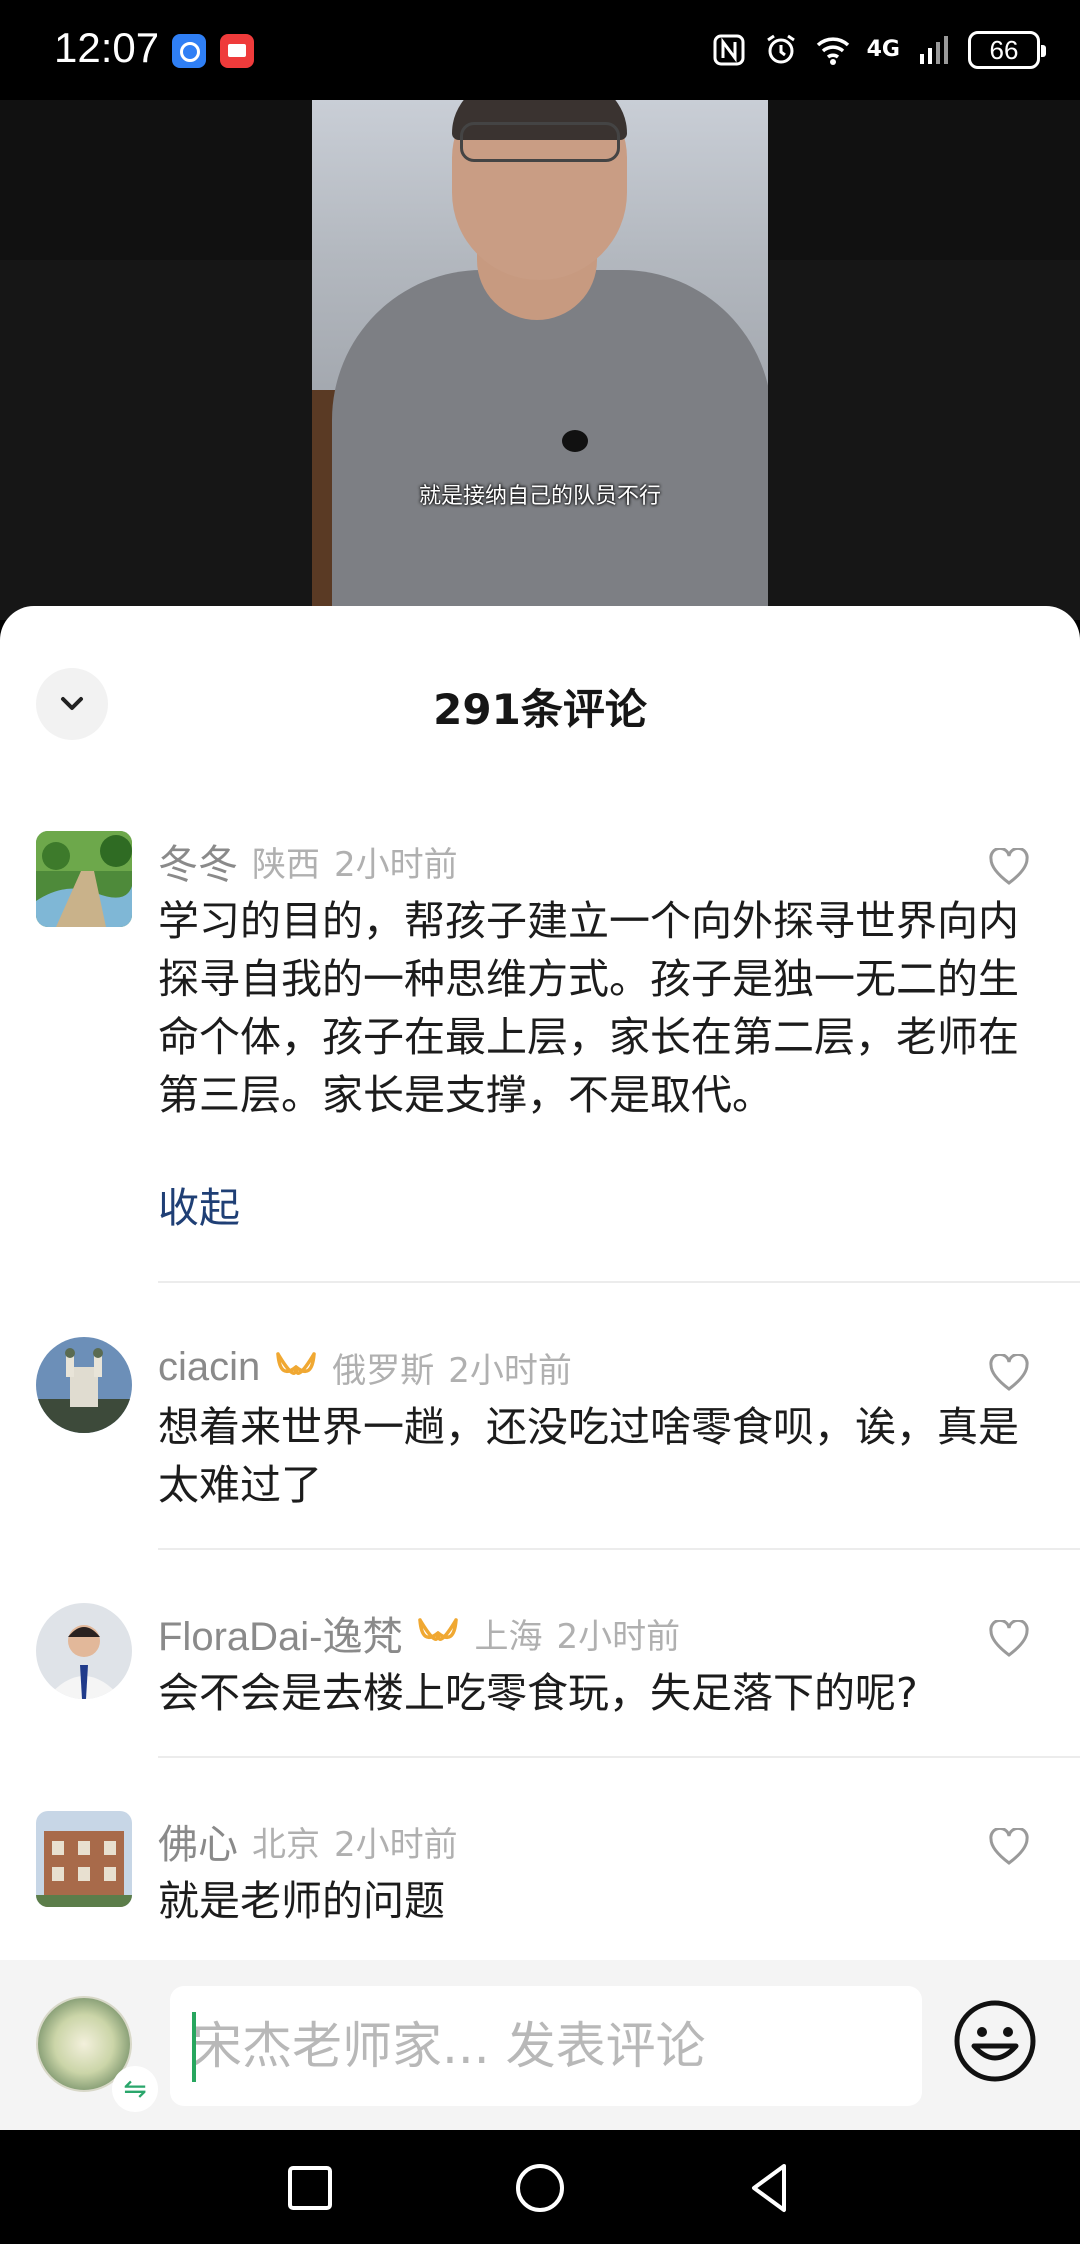 This screenshot has height=2244, width=1080. What do you see at coordinates (780, 49) in the screenshot?
I see `alarm-icon` at bounding box center [780, 49].